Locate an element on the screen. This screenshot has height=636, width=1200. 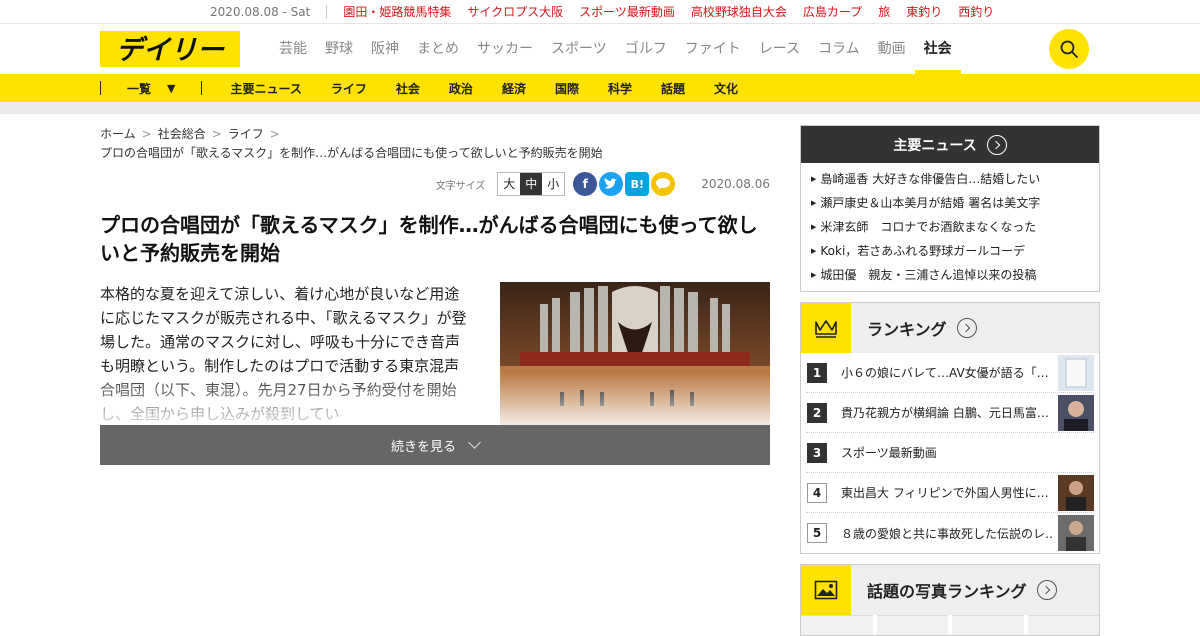
subnav-item-culture: 文化 is located at coordinates (726, 88).